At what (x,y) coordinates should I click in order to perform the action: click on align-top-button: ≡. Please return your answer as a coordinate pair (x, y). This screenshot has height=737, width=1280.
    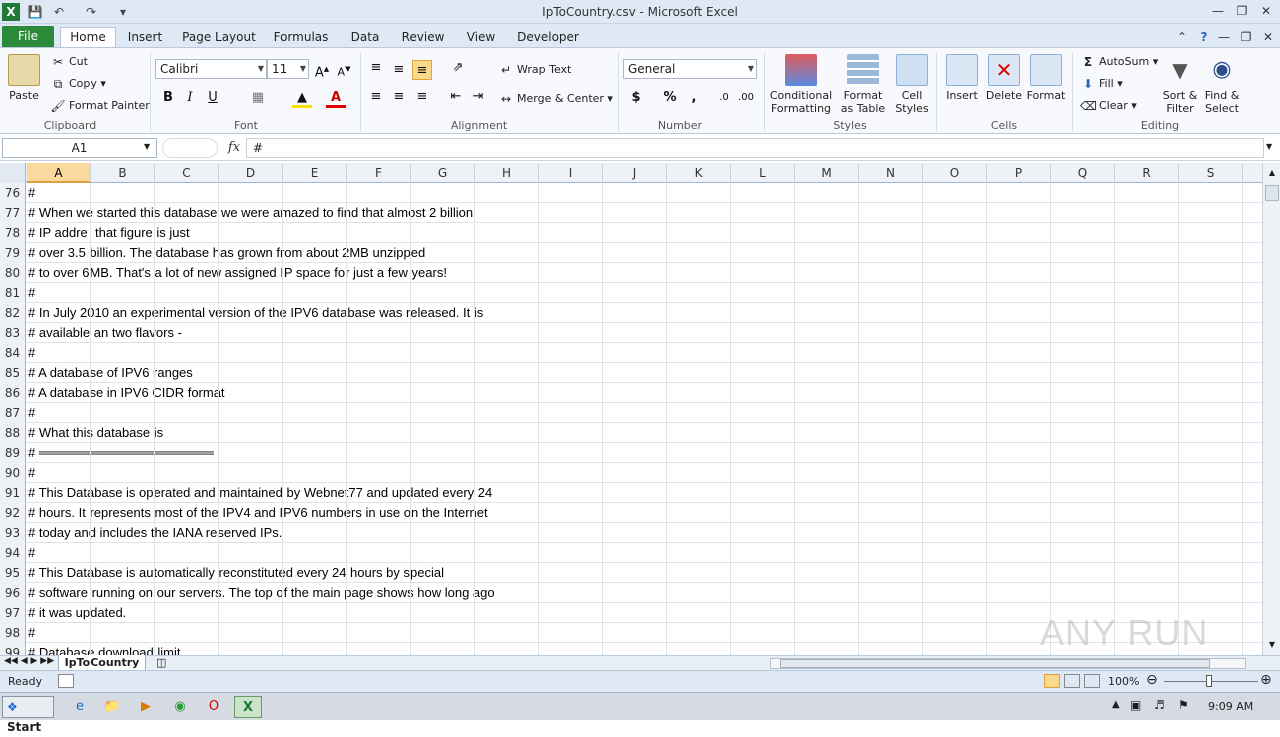
    Looking at the image, I should click on (376, 68).